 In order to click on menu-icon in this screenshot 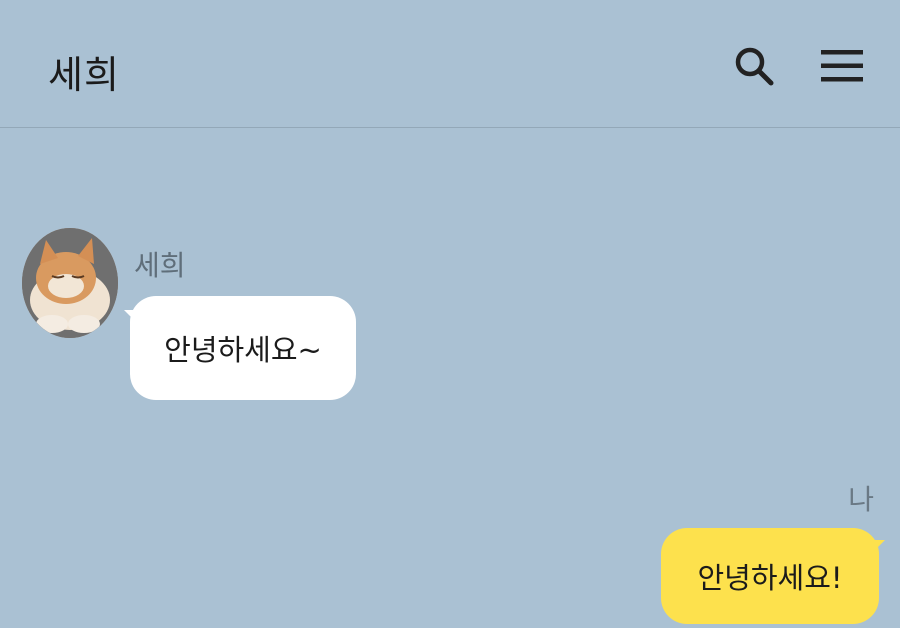, I will do `click(842, 66)`.